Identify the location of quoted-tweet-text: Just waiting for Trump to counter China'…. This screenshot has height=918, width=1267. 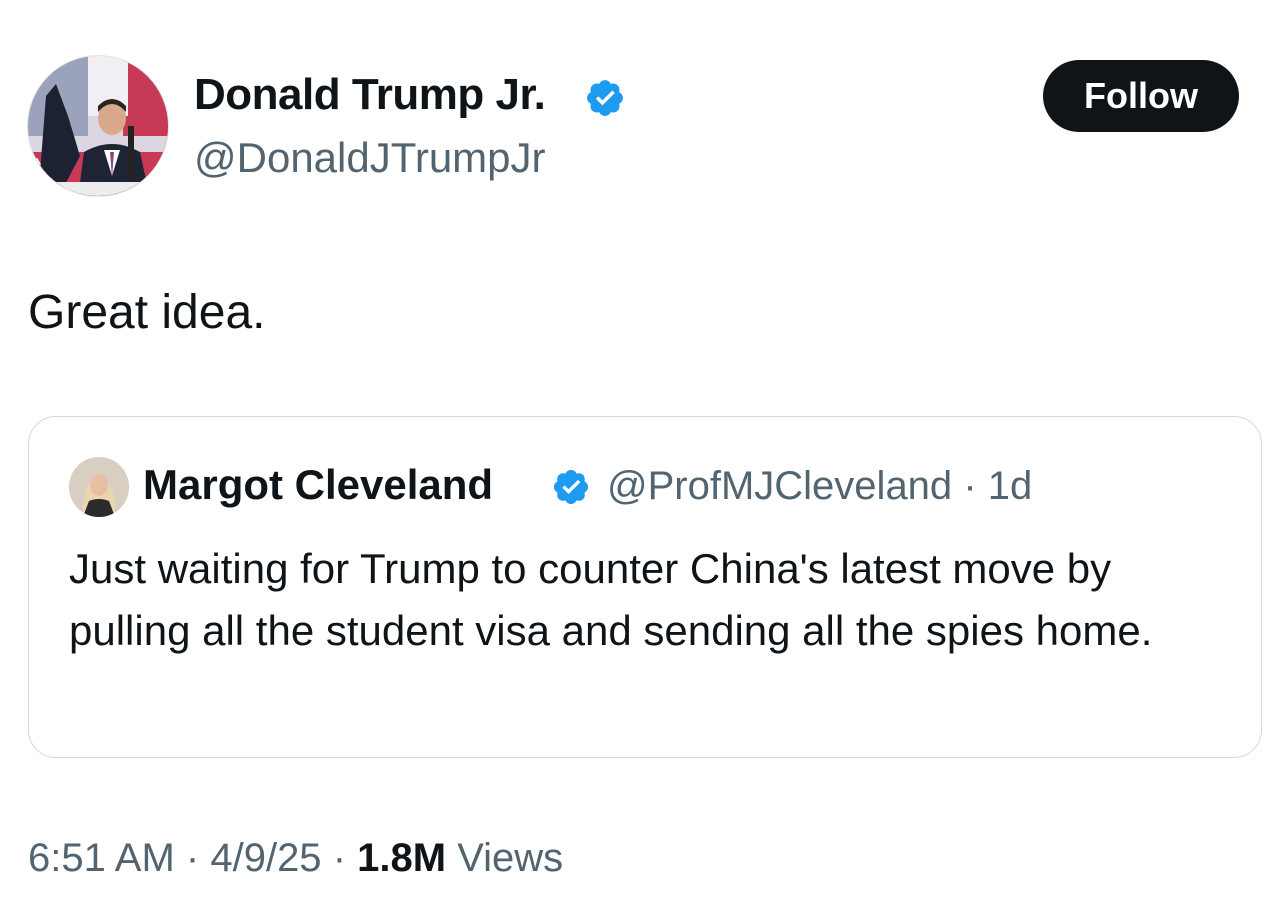
(611, 599).